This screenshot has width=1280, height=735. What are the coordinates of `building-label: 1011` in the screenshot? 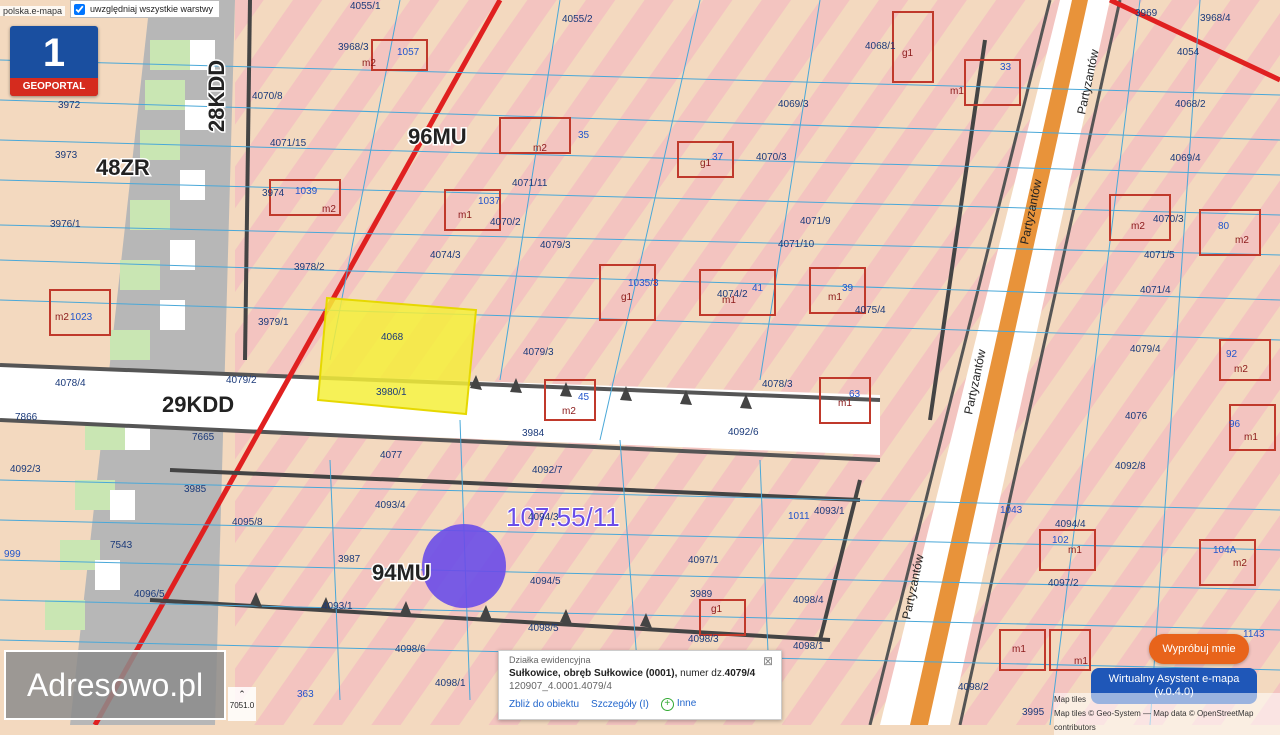 It's located at (799, 516).